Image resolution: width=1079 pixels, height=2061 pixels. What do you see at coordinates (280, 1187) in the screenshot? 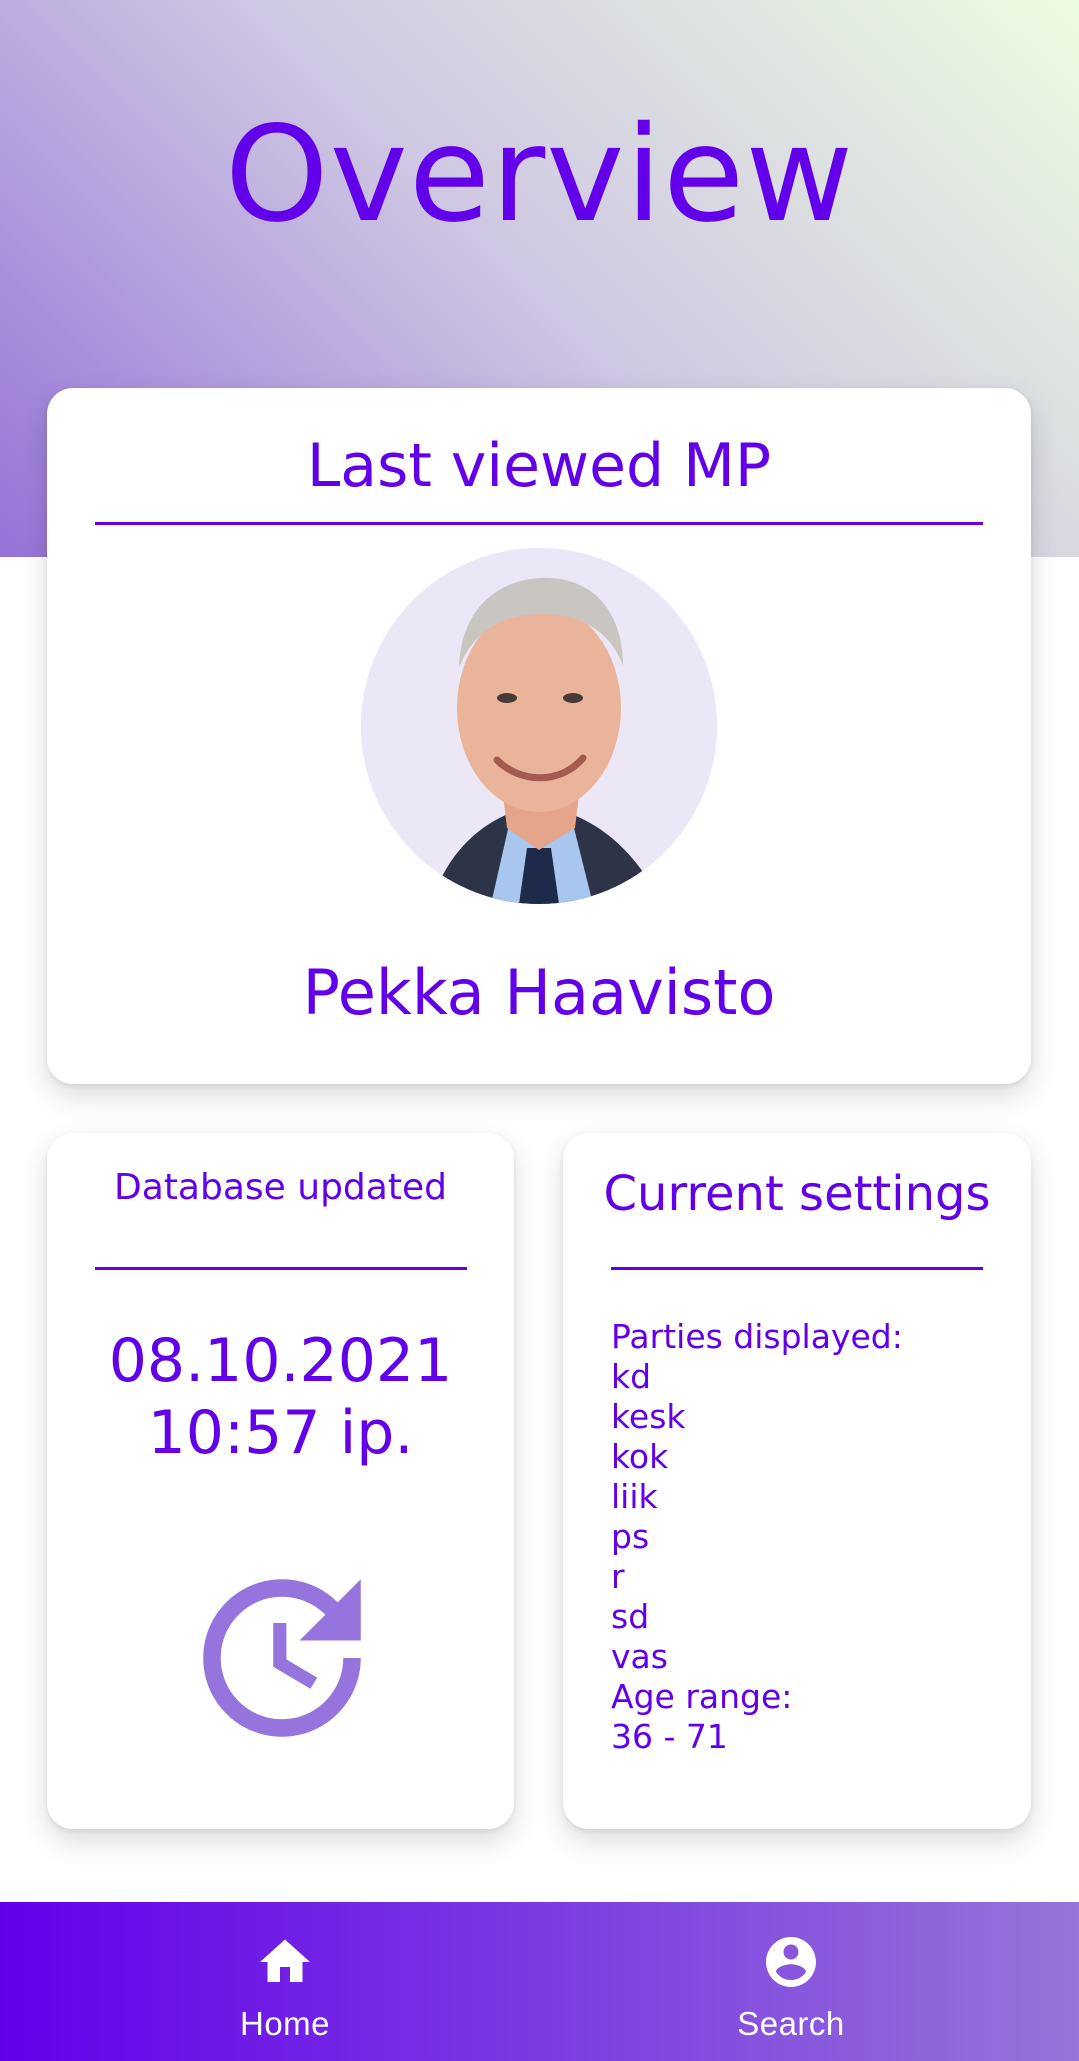
I see `database-heading: Database updated` at bounding box center [280, 1187].